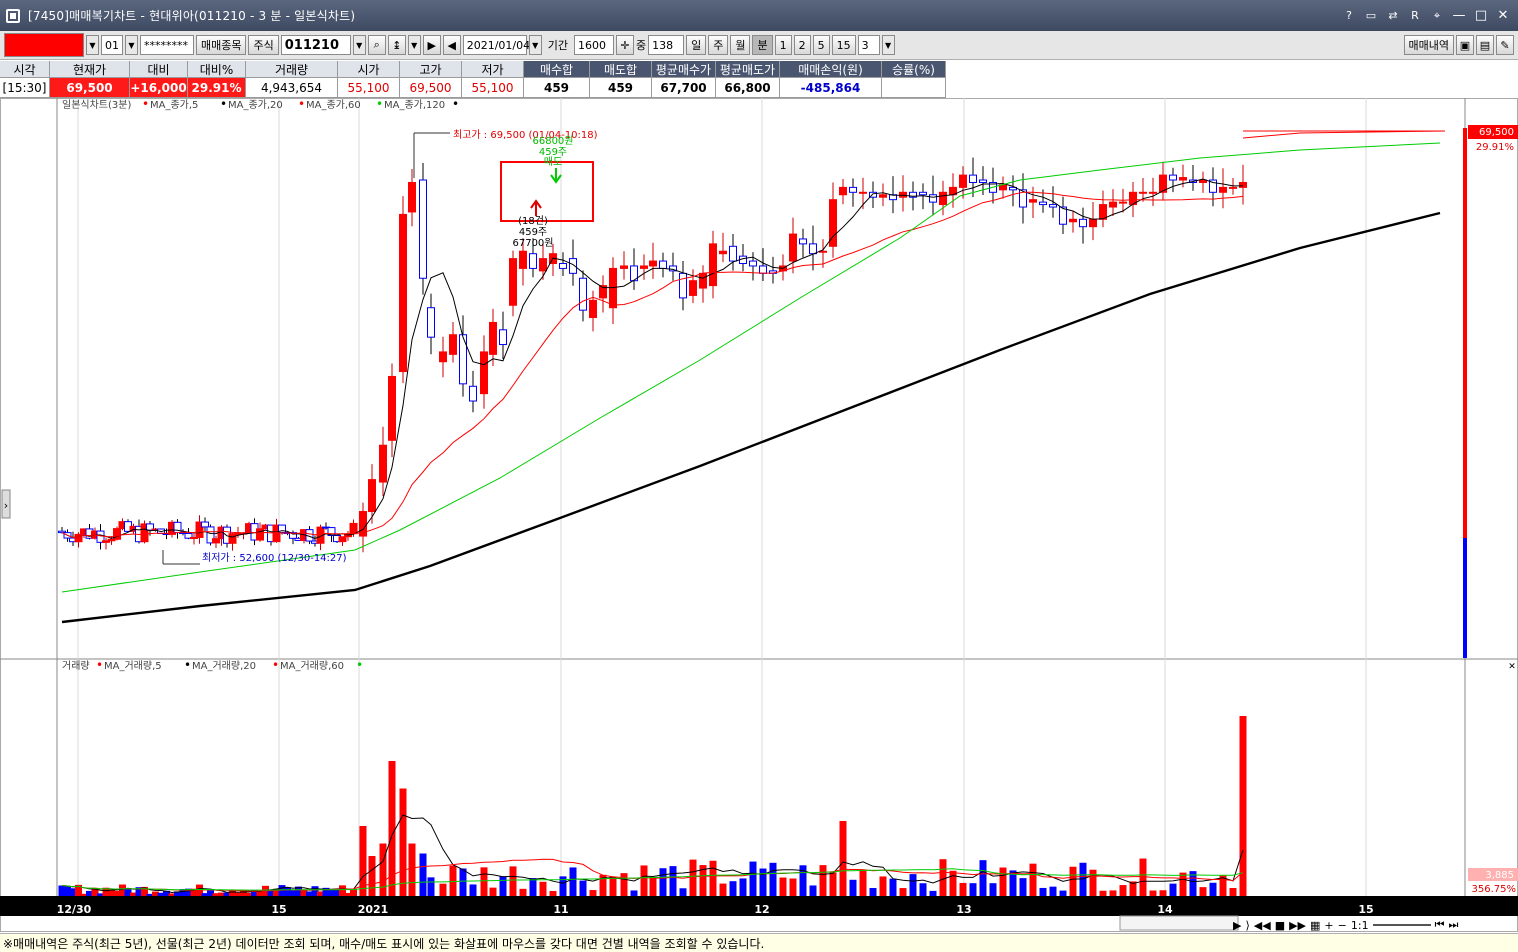 Image resolution: width=1518 pixels, height=952 pixels. Describe the element at coordinates (1481, 15) in the screenshot. I see `maximize-button: □` at that location.